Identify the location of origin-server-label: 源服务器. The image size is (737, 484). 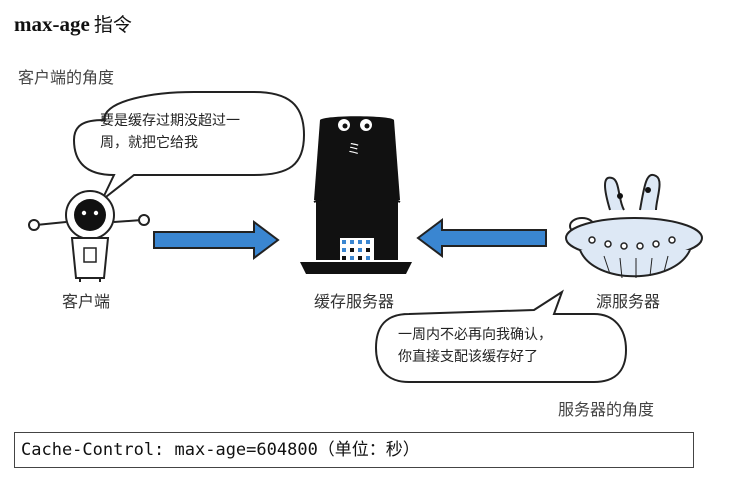
(628, 301).